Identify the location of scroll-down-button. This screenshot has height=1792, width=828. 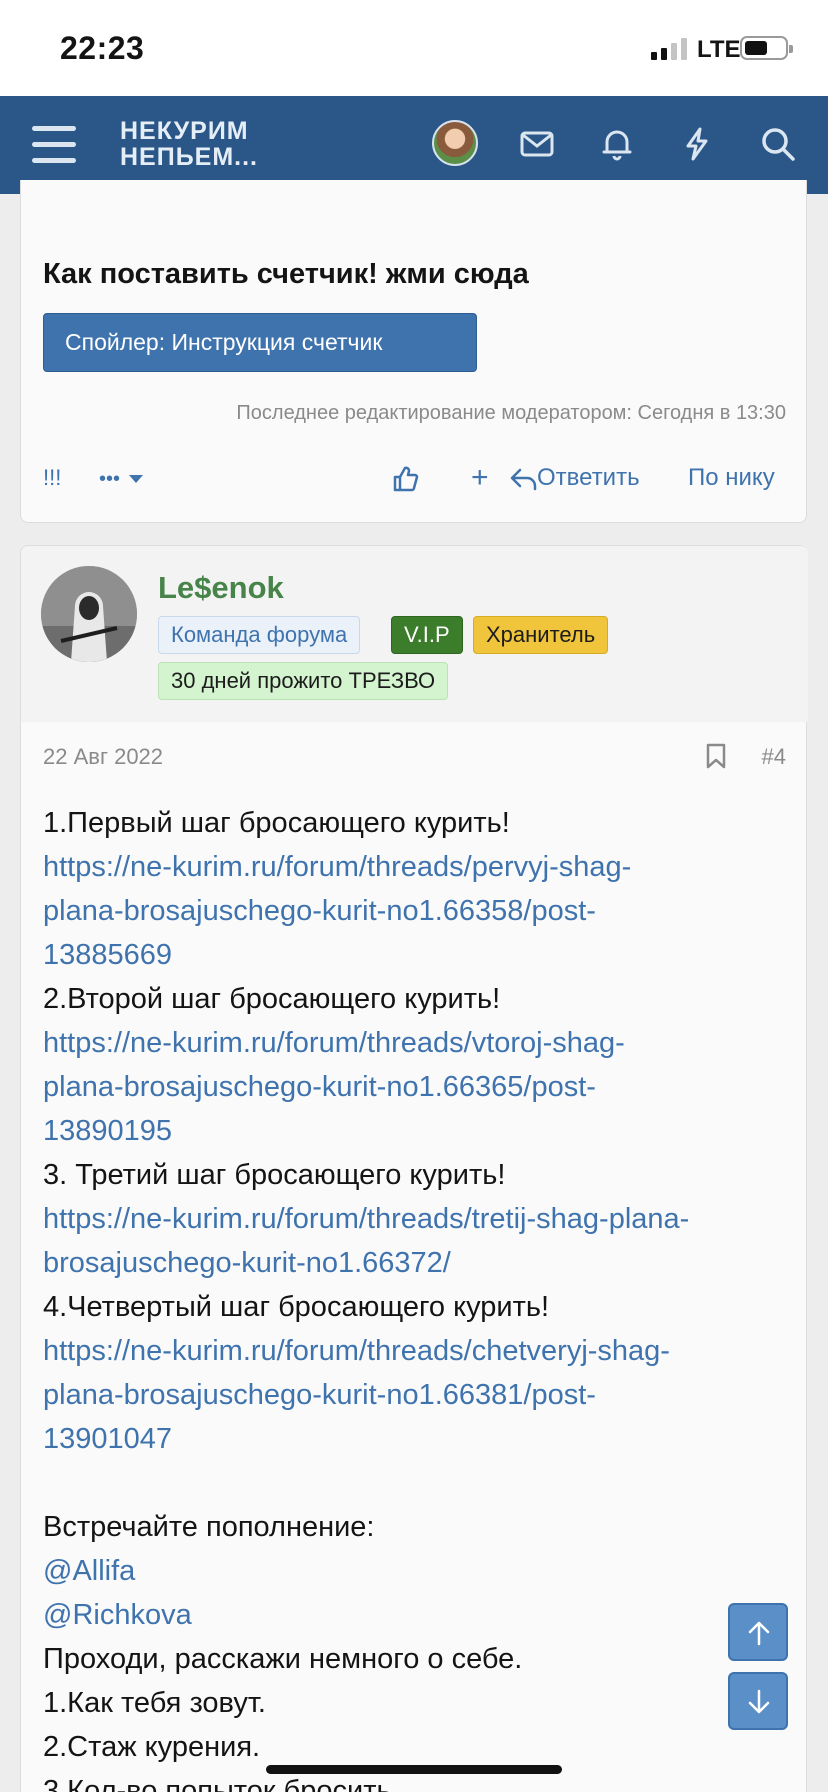
(758, 1701).